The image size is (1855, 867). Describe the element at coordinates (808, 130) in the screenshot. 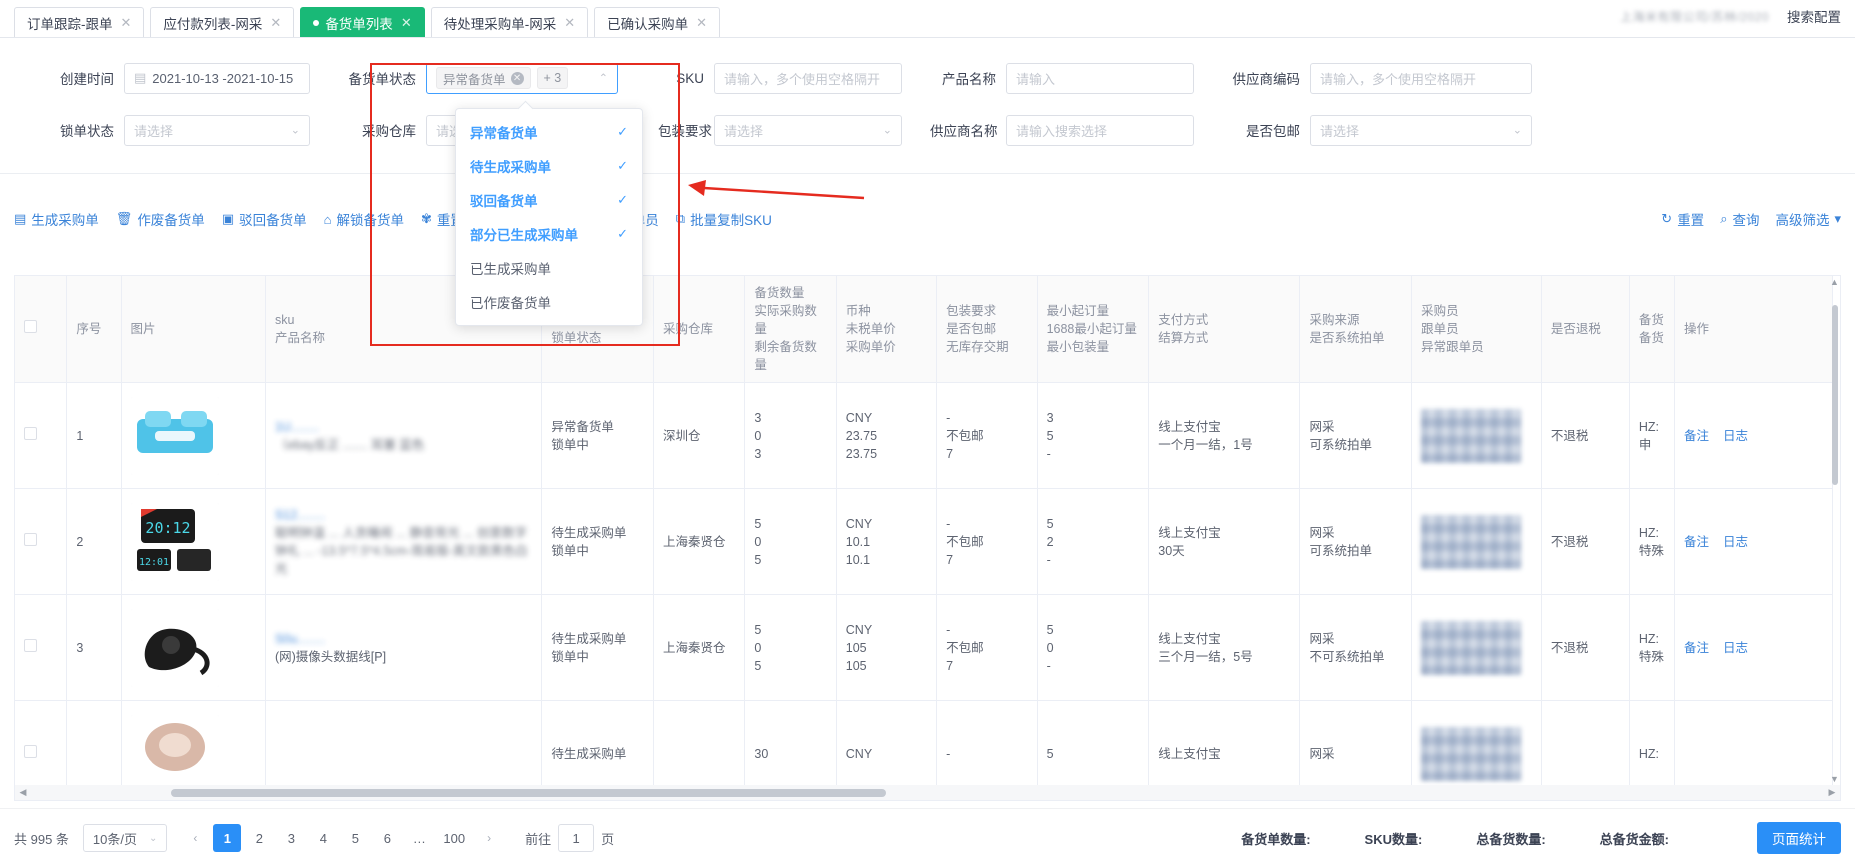

I see `package-req-select: 请选择 ⌄` at that location.